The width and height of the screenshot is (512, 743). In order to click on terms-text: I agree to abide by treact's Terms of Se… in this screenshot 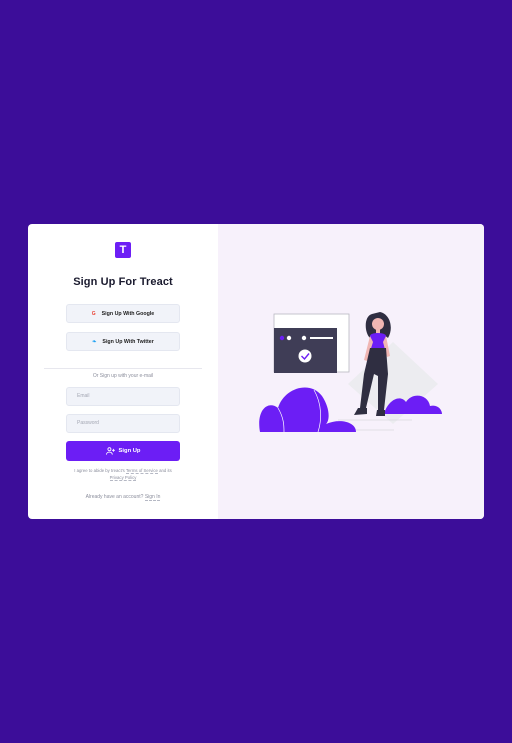, I will do `click(123, 474)`.